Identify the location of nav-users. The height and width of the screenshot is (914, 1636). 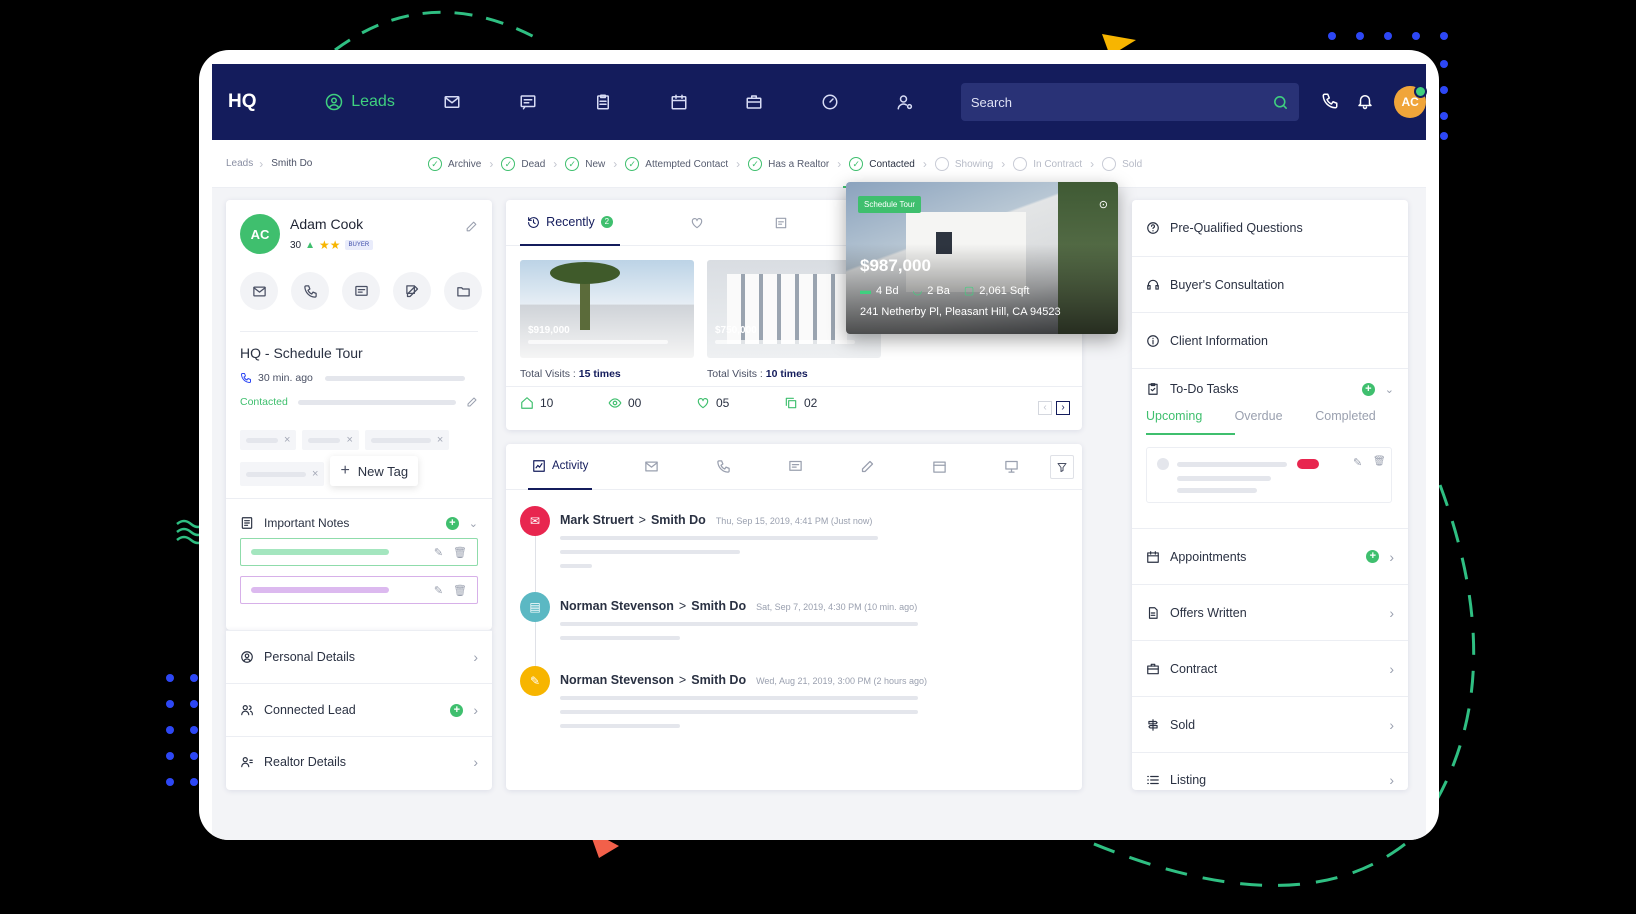
(904, 102).